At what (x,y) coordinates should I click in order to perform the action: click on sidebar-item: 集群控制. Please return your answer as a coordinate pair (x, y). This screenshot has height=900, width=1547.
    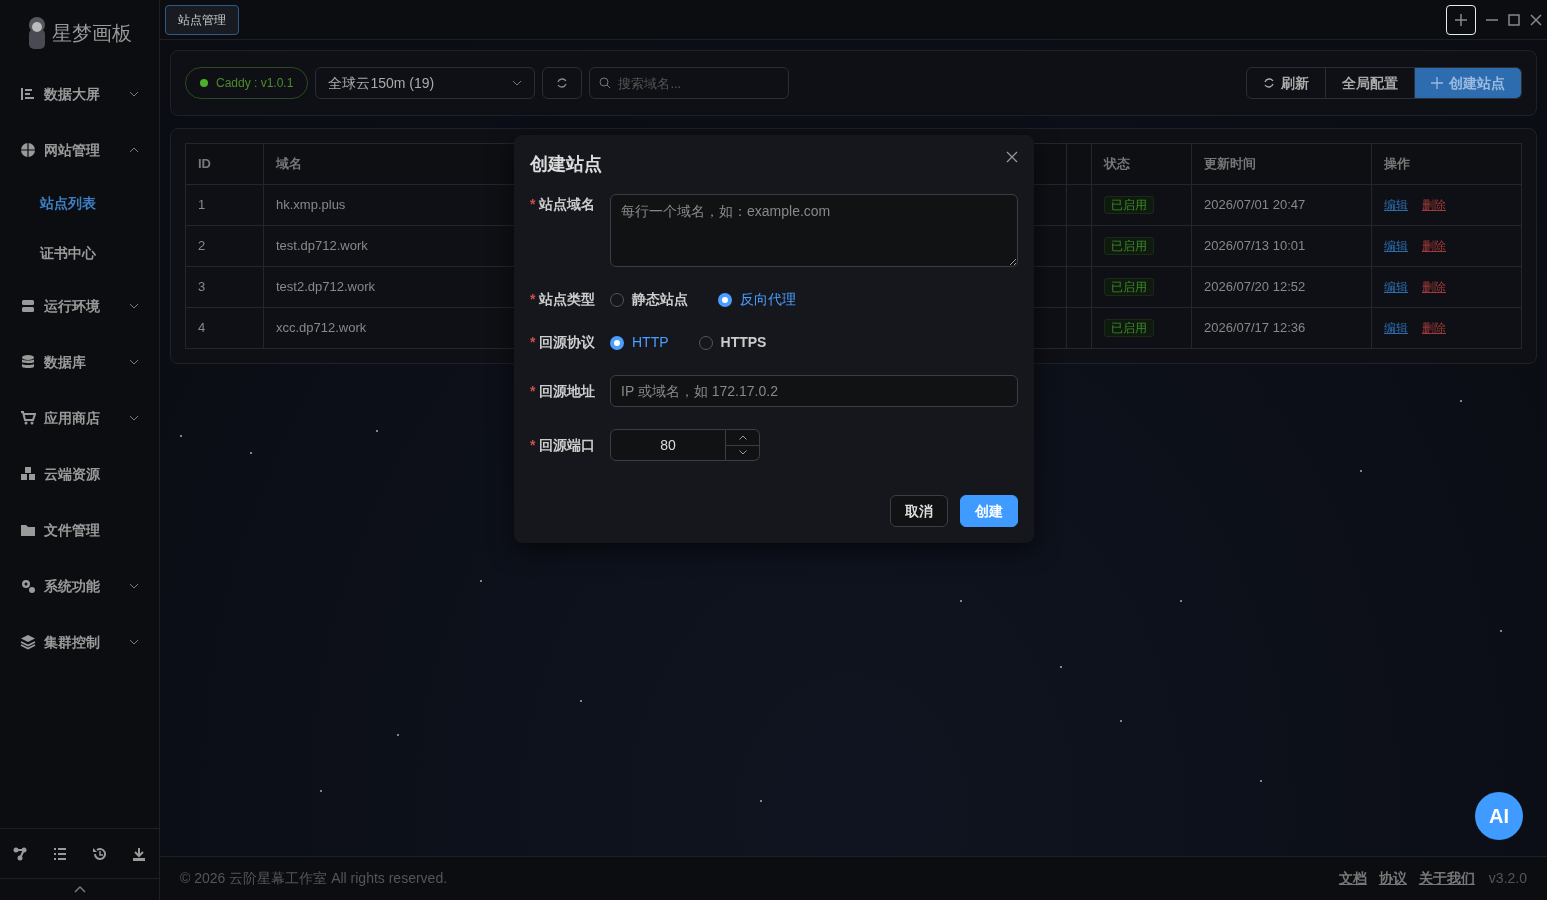
    Looking at the image, I should click on (79, 642).